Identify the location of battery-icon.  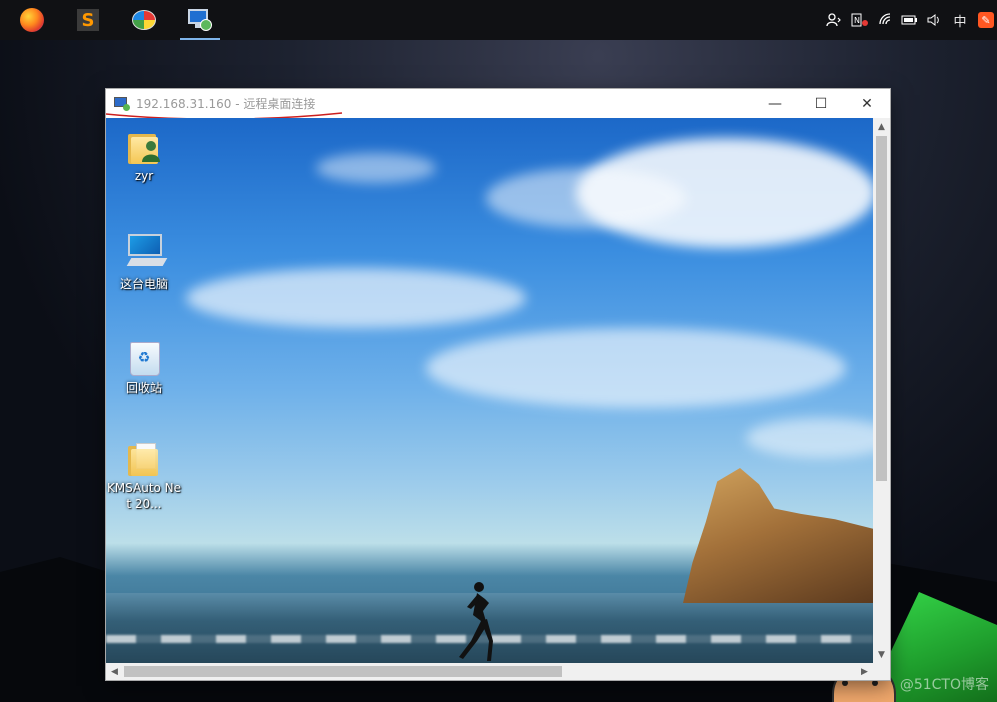
(910, 20).